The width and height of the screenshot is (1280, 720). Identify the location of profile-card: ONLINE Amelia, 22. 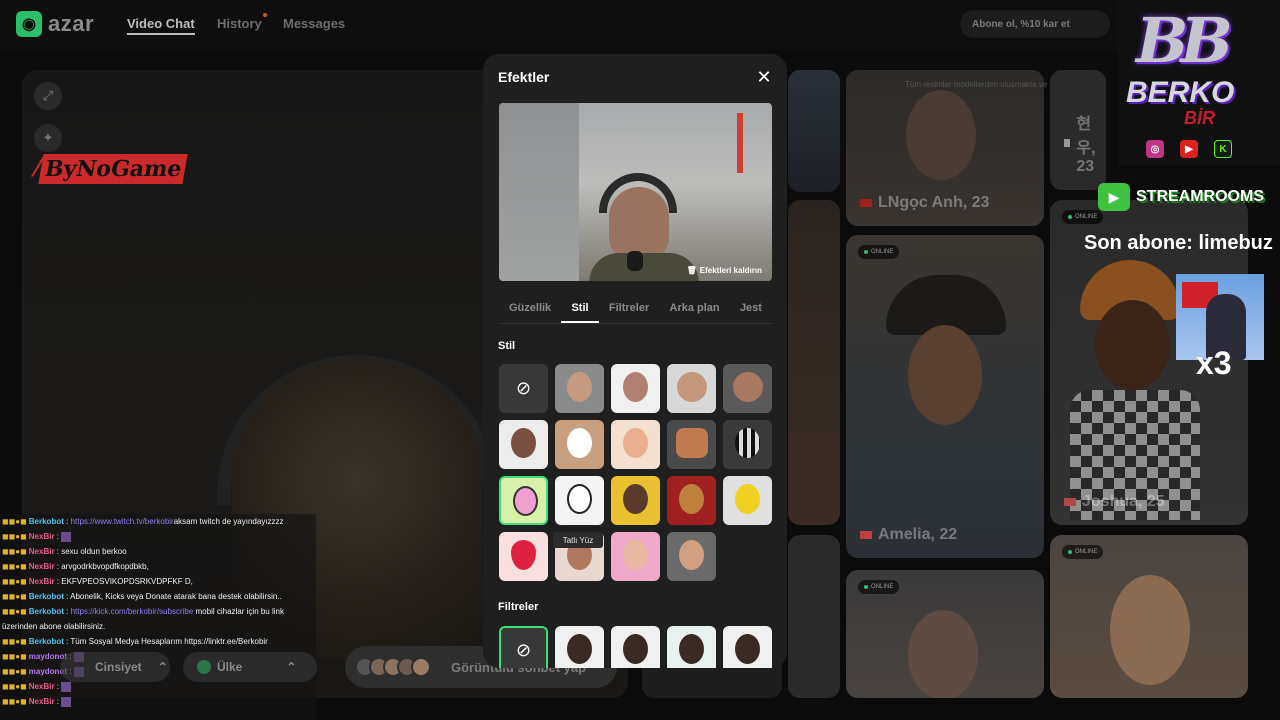
(945, 396).